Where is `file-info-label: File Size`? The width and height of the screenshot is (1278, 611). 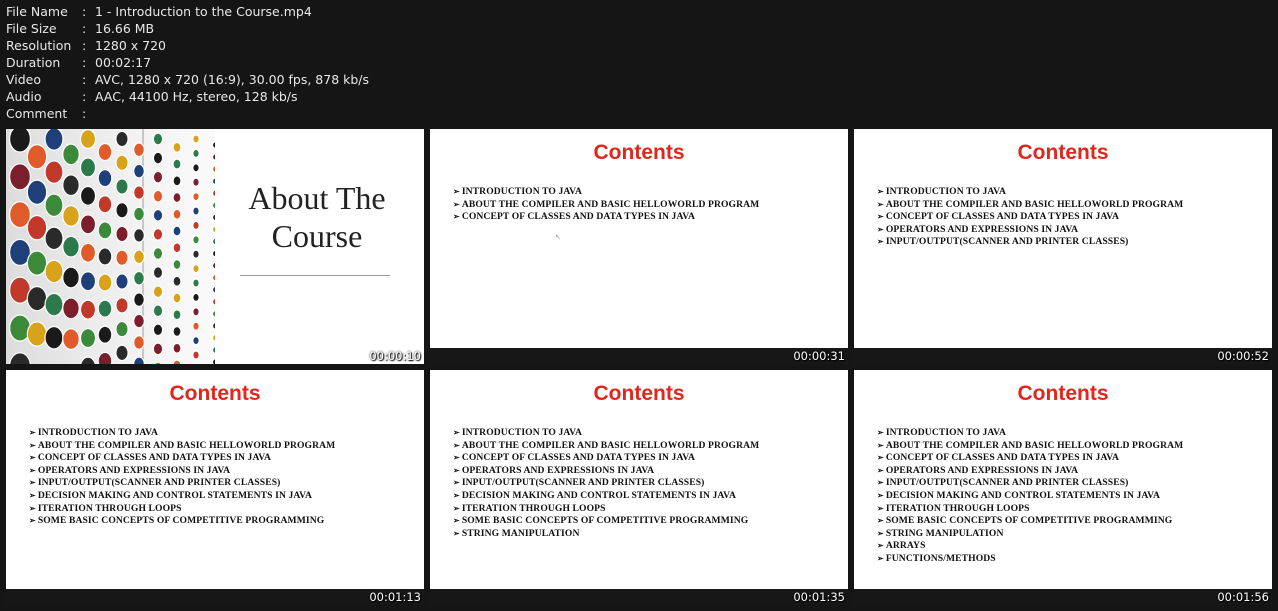 file-info-label: File Size is located at coordinates (31, 28).